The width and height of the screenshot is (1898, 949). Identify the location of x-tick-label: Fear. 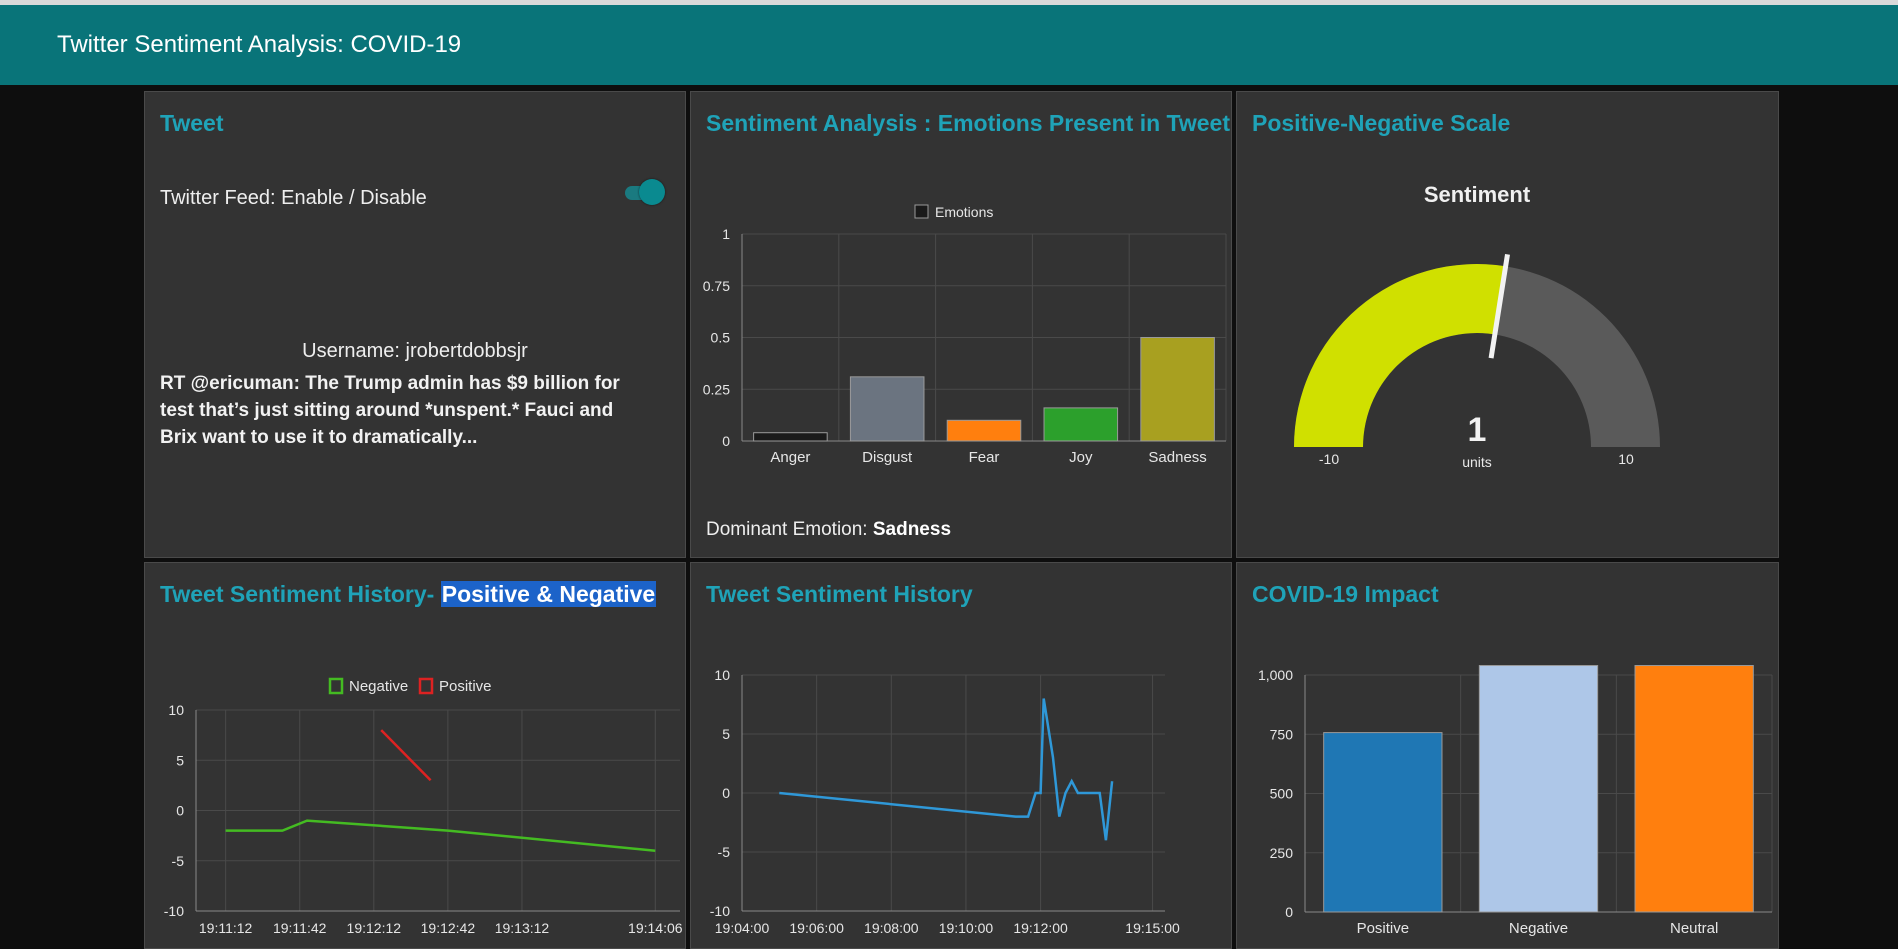
(984, 457).